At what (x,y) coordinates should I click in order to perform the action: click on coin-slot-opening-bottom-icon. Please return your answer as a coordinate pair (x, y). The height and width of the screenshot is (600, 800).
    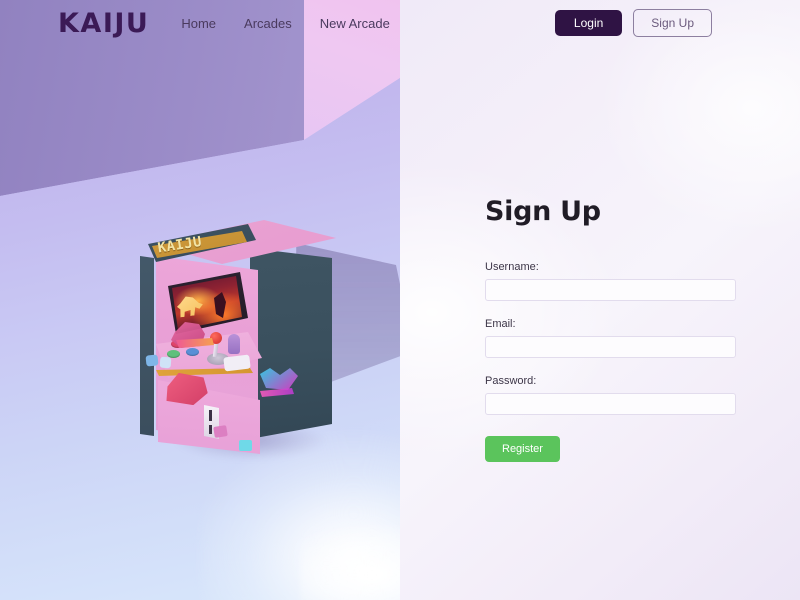
    Looking at the image, I should click on (210, 429).